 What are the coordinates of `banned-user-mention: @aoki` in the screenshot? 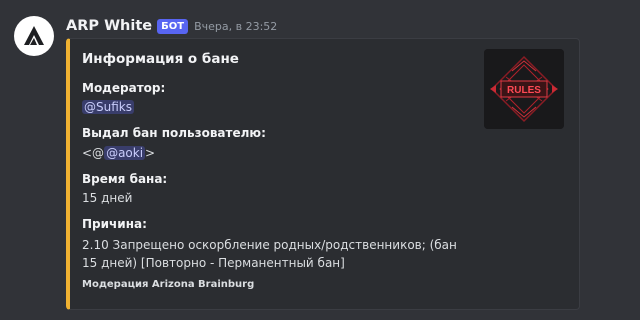 It's located at (125, 153).